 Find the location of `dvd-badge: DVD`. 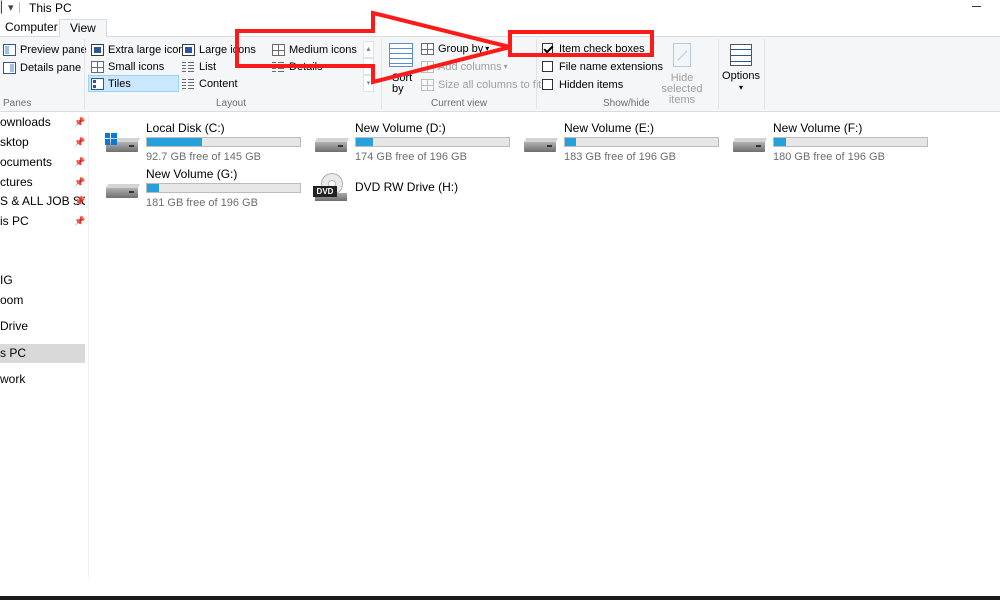

dvd-badge: DVD is located at coordinates (325, 191).